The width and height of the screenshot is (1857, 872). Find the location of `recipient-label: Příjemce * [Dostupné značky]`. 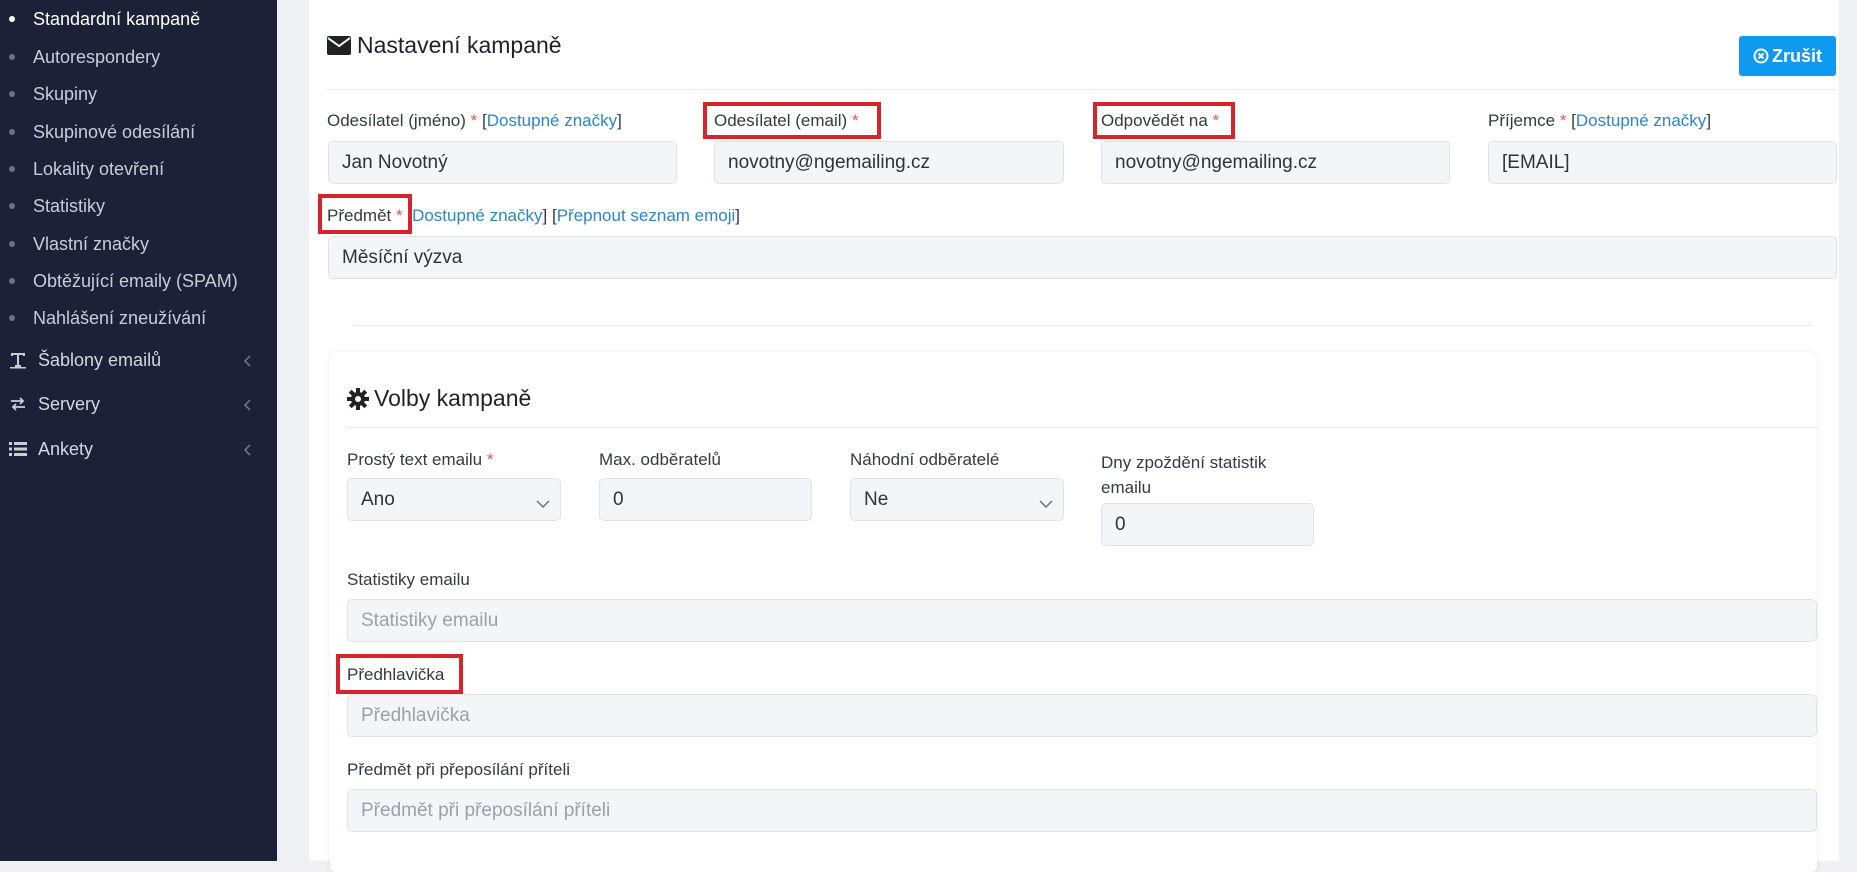

recipient-label: Příjemce * [Dostupné značky] is located at coordinates (1600, 120).